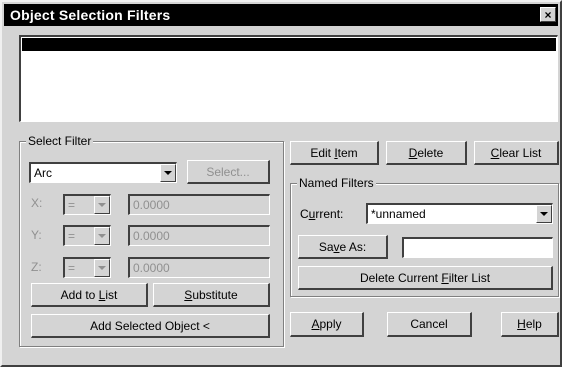 Image resolution: width=562 pixels, height=367 pixels. Describe the element at coordinates (72, 205) in the screenshot. I see `x-operator-value: =` at that location.